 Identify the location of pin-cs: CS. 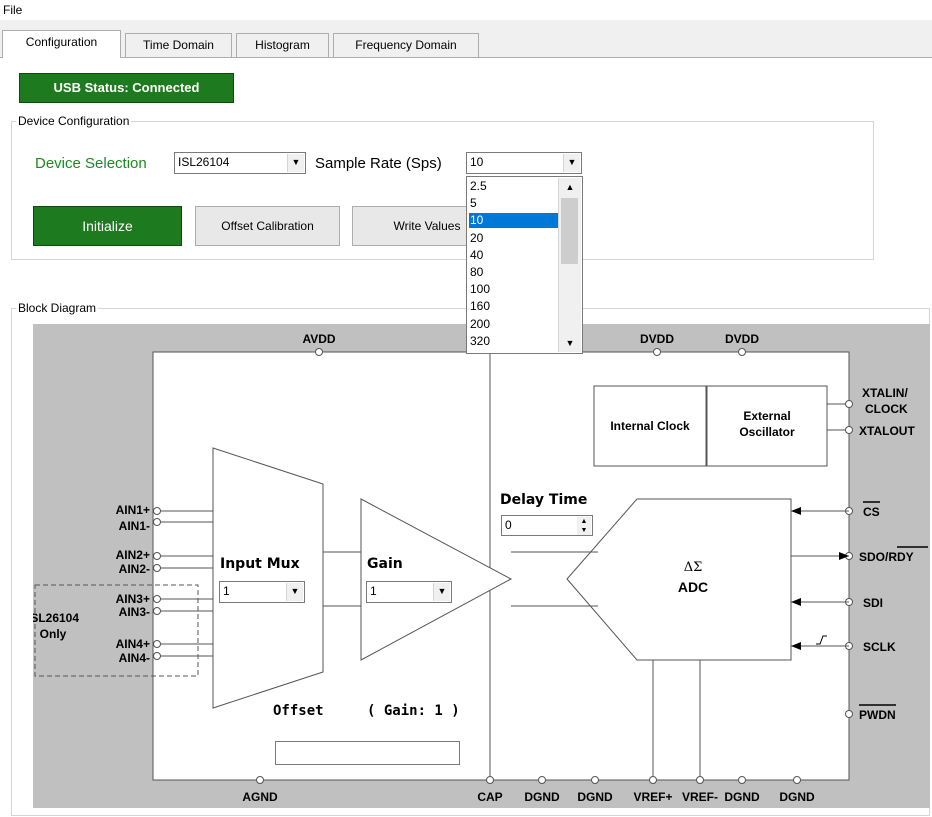
(871, 512).